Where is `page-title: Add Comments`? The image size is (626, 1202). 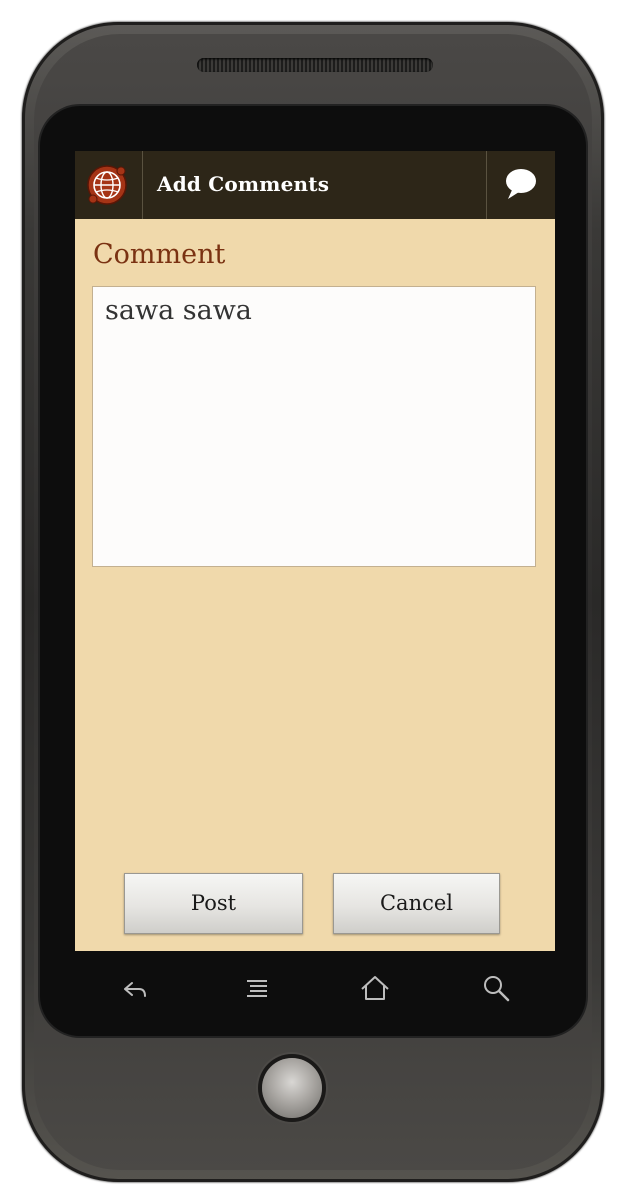
page-title: Add Comments is located at coordinates (243, 184).